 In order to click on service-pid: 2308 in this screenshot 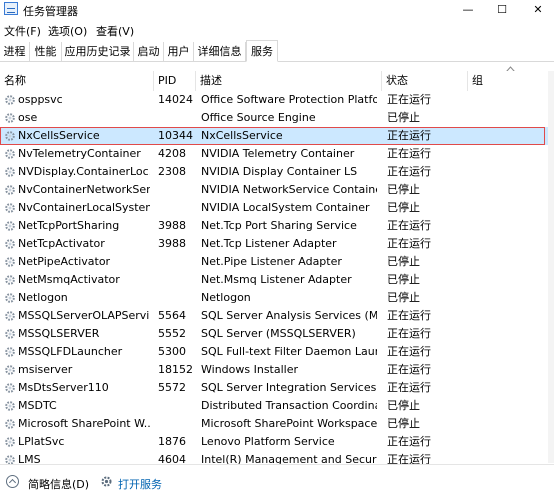, I will do `click(172, 171)`.